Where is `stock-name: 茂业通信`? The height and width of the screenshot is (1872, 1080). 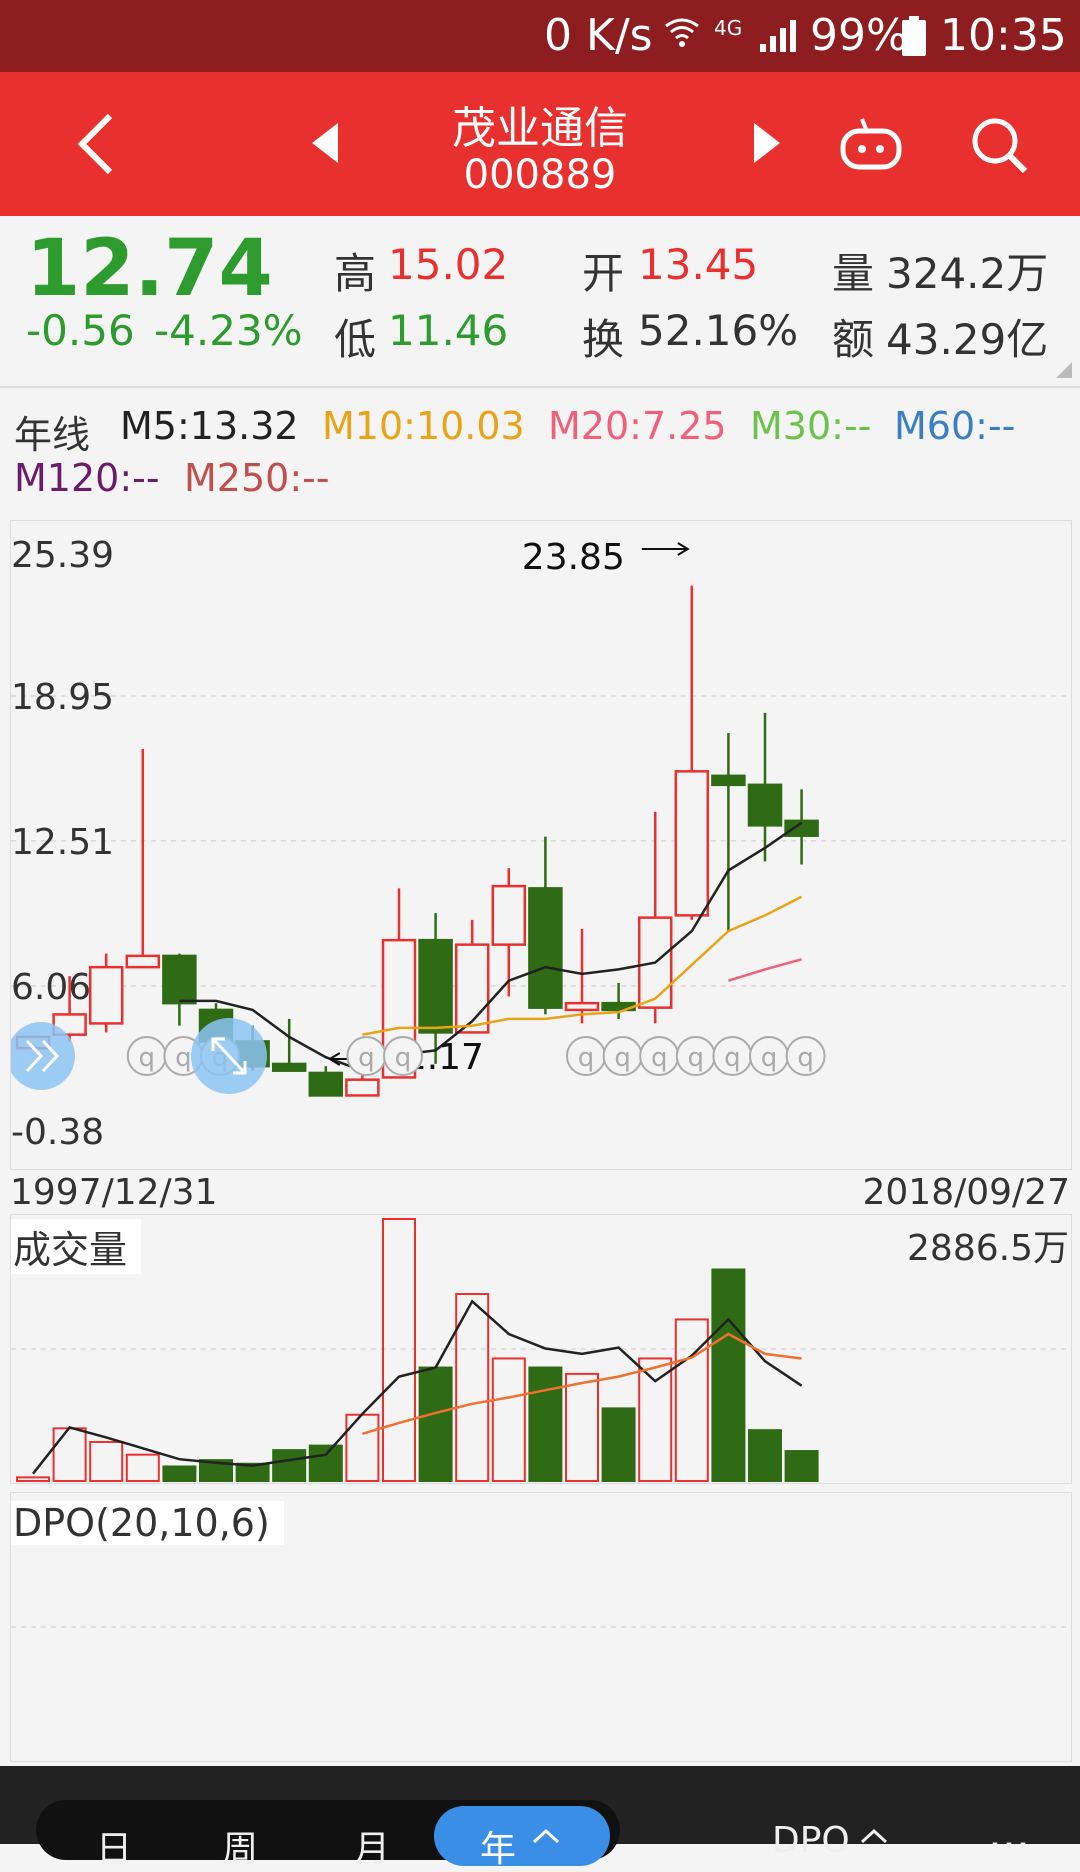 stock-name: 茂业通信 is located at coordinates (540, 128).